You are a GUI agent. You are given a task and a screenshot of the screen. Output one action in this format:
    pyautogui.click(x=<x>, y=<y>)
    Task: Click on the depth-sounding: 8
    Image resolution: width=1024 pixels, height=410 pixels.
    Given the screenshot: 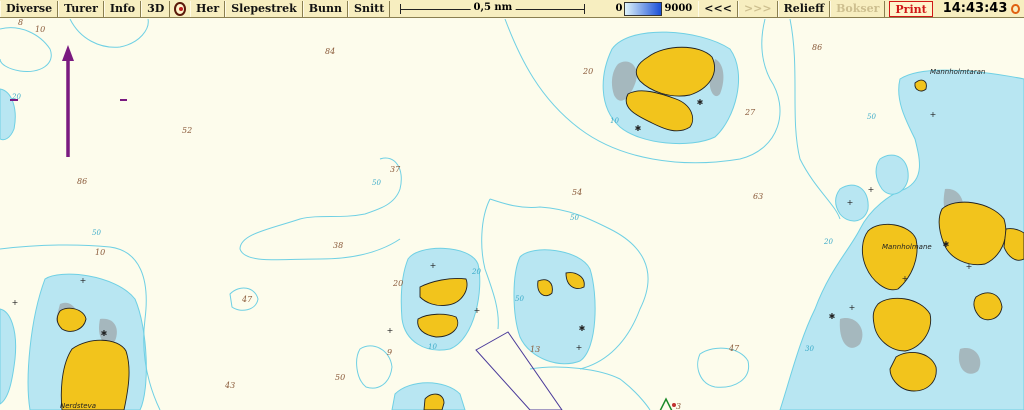 What is the action you would take?
    pyautogui.click(x=20, y=23)
    